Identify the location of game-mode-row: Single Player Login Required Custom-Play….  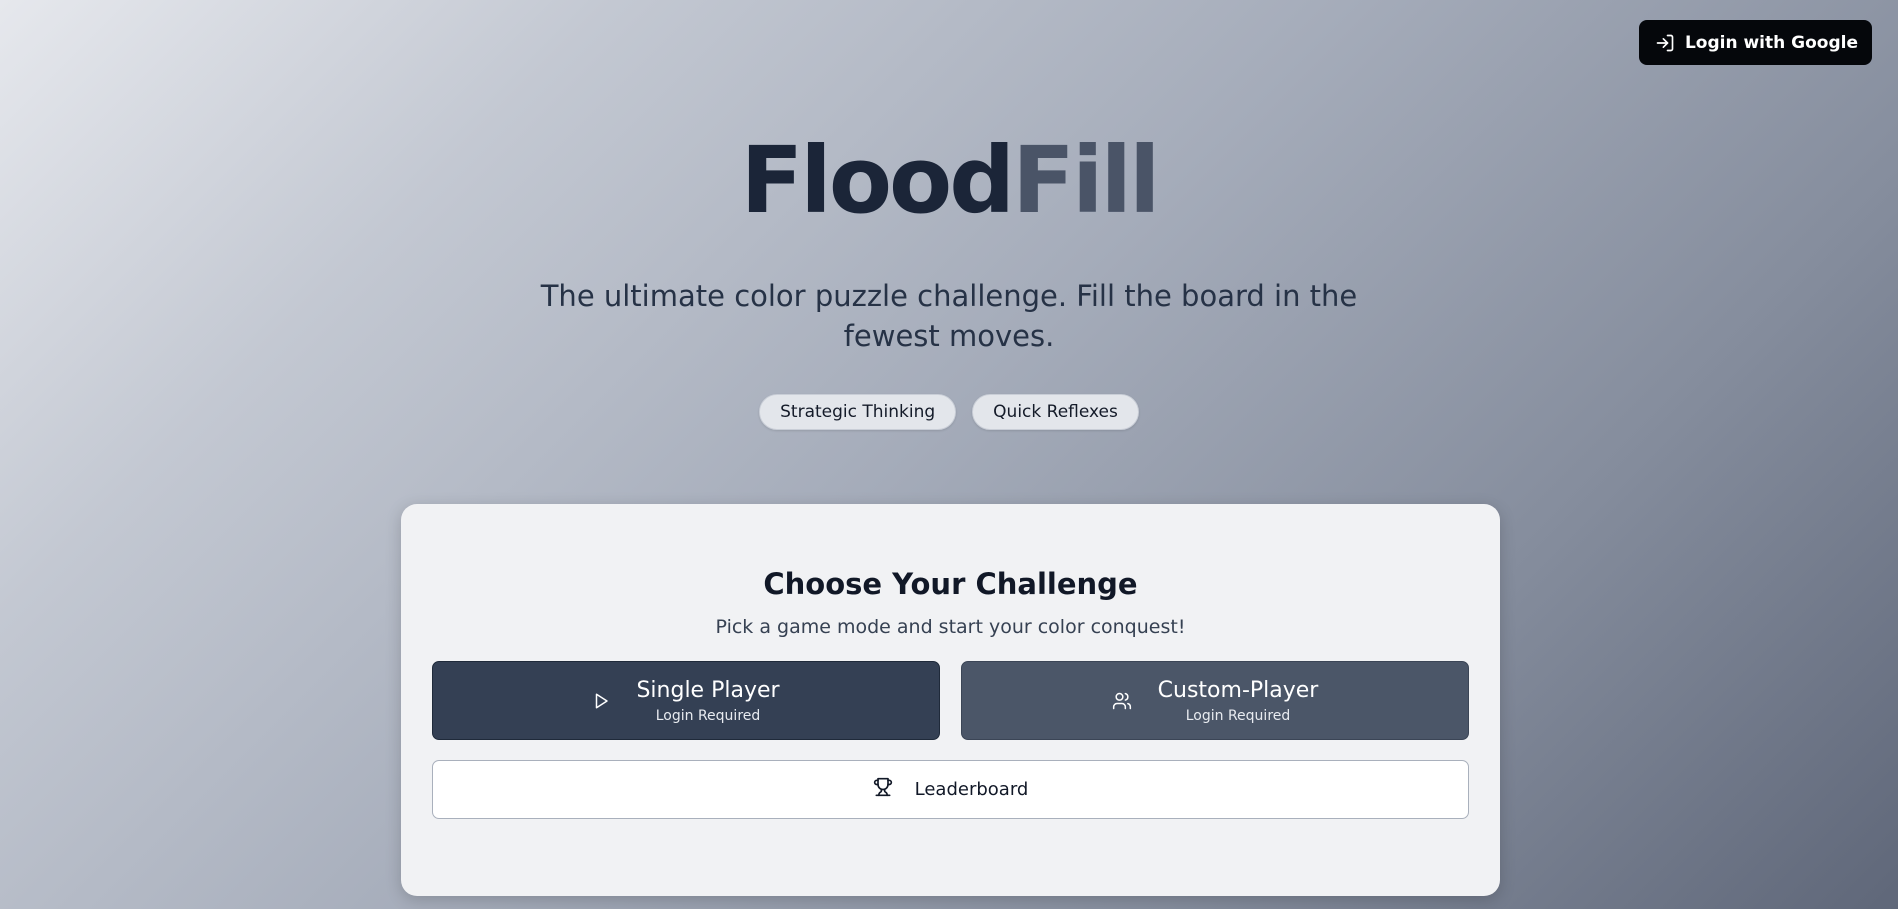
(950, 700).